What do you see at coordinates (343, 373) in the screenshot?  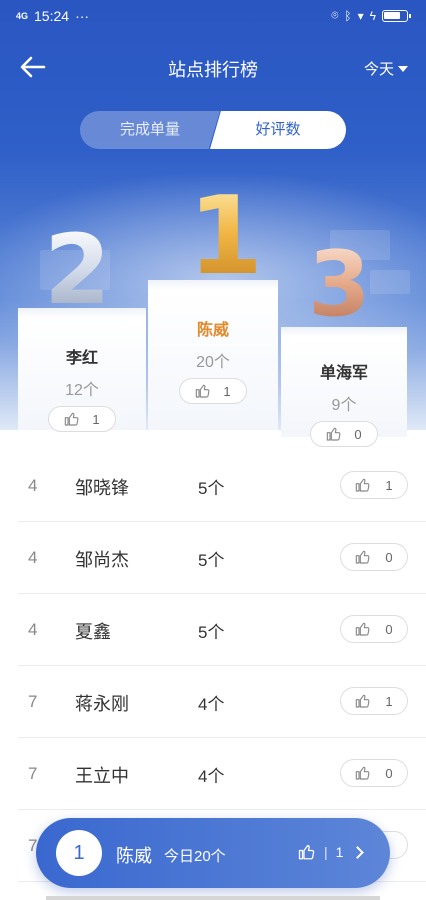 I see `podium-third-name: 单海军` at bounding box center [343, 373].